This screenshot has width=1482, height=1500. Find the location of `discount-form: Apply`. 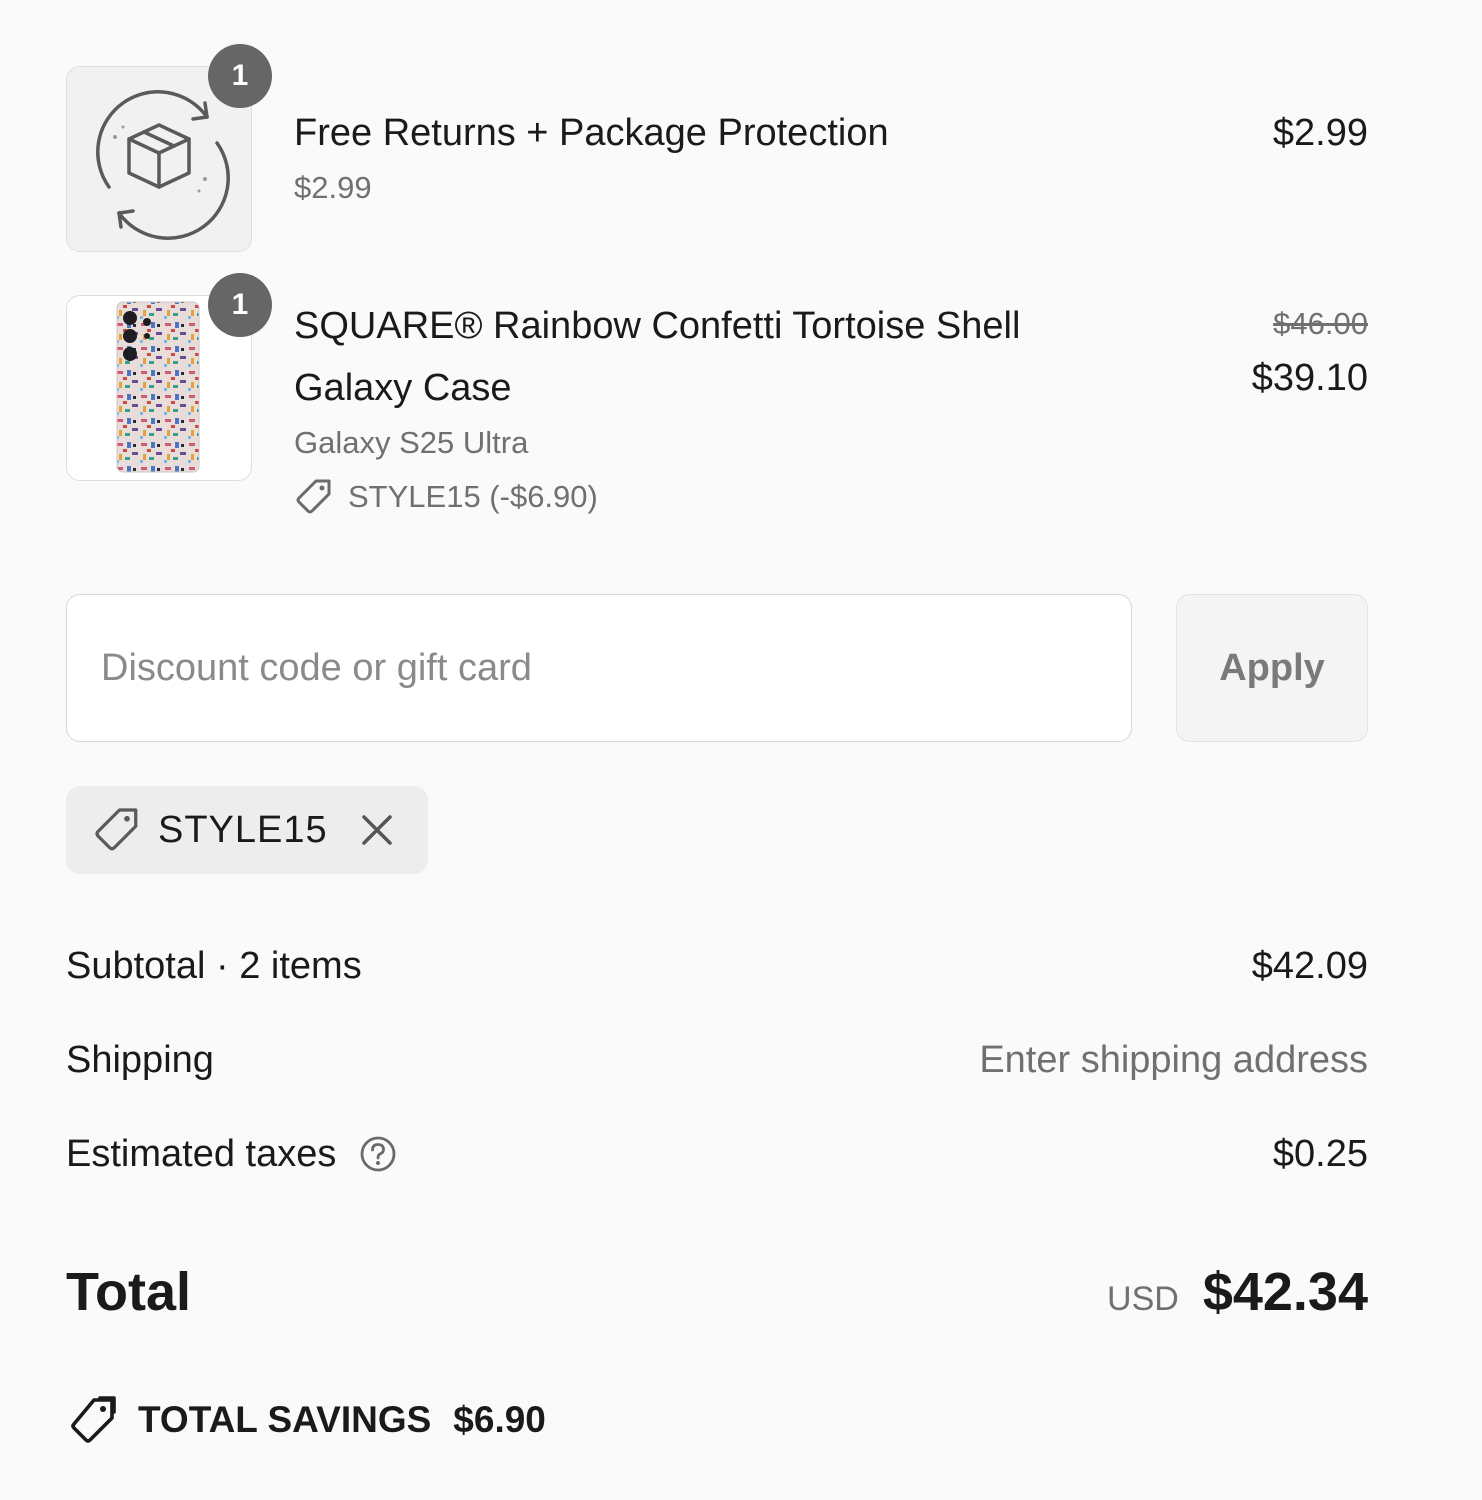

discount-form: Apply is located at coordinates (717, 668).